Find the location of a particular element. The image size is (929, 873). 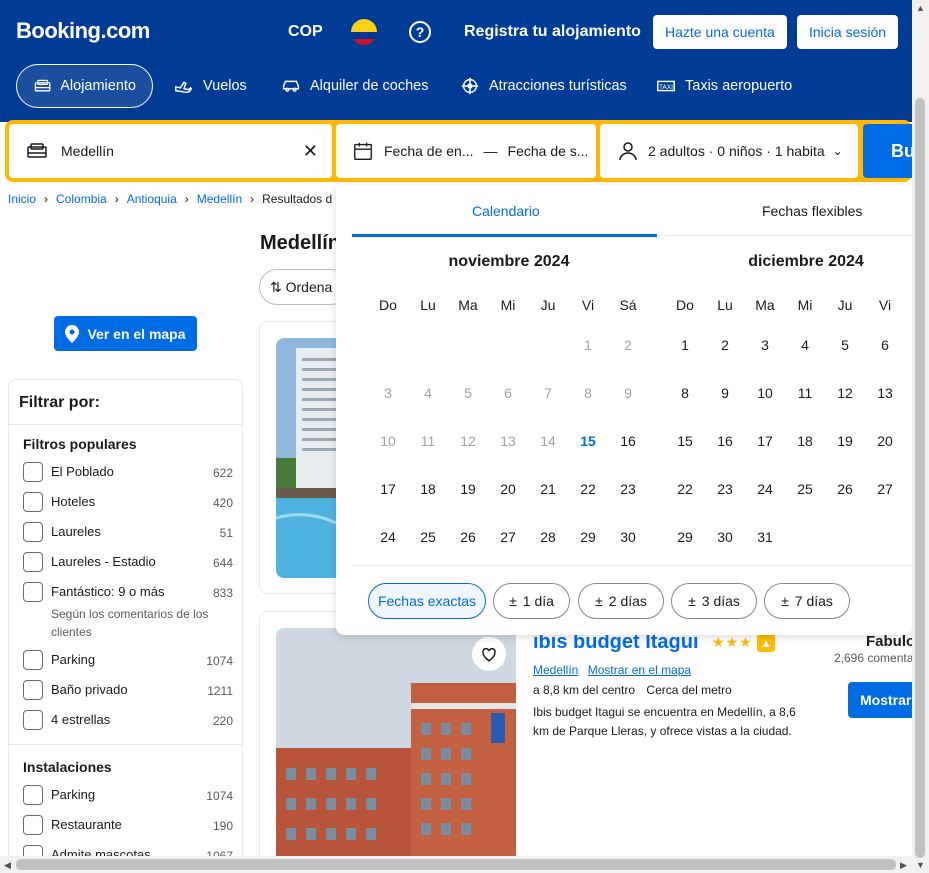

calendar-day: 28 is located at coordinates (548, 537).